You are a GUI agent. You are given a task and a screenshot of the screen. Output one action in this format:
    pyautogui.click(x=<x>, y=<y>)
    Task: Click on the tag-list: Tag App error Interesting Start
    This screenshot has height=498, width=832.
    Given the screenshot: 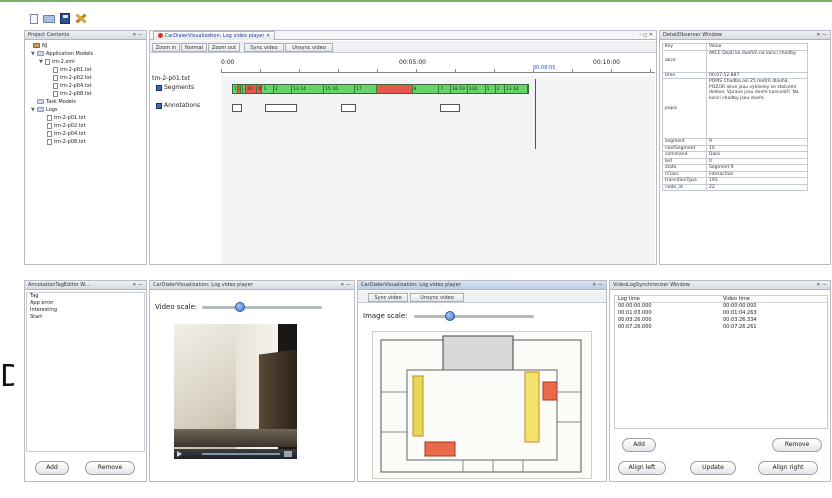 What is the action you would take?
    pyautogui.click(x=85, y=372)
    